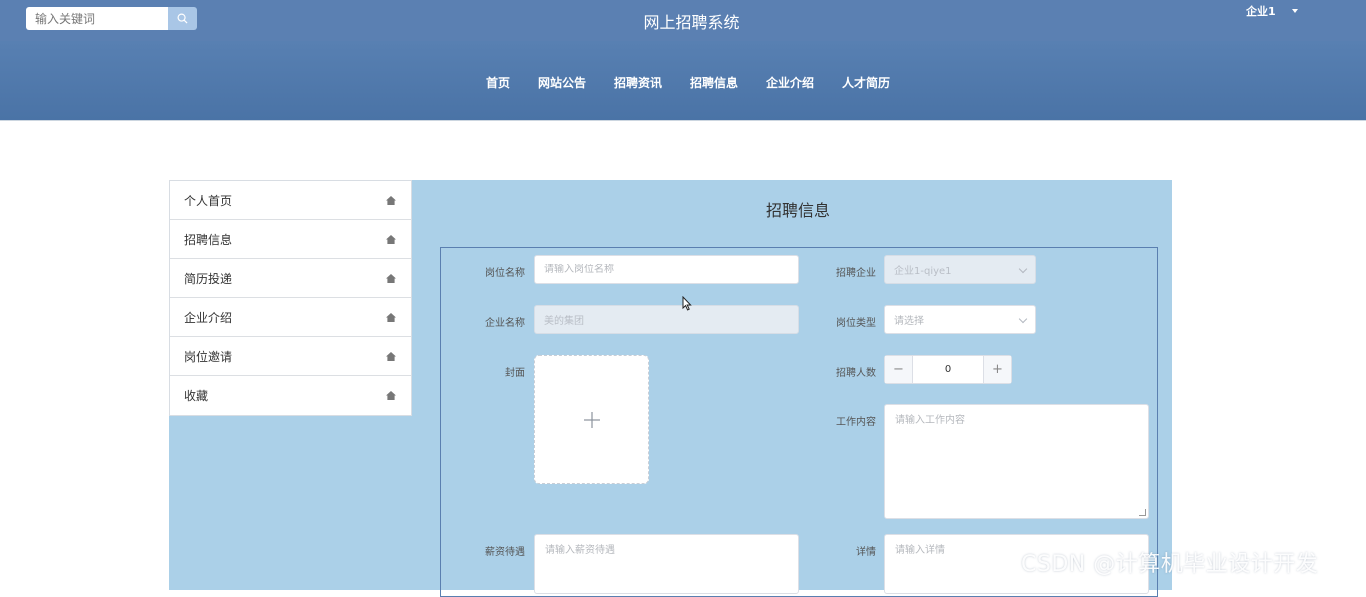  I want to click on nav-item-home: 首页, so click(498, 82).